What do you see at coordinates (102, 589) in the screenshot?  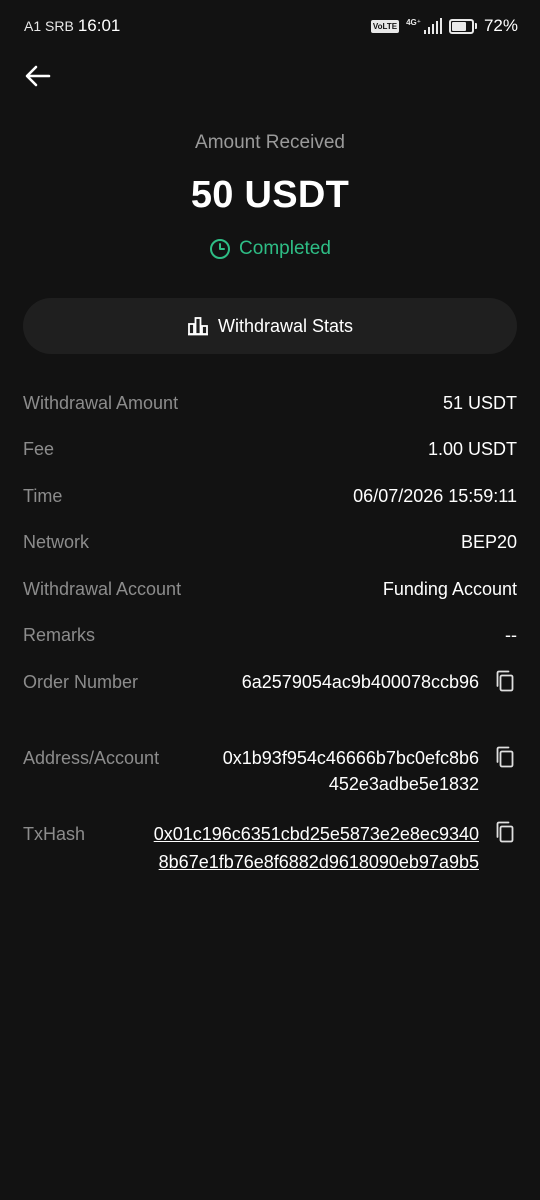 I see `detail-label: Withdrawal Account` at bounding box center [102, 589].